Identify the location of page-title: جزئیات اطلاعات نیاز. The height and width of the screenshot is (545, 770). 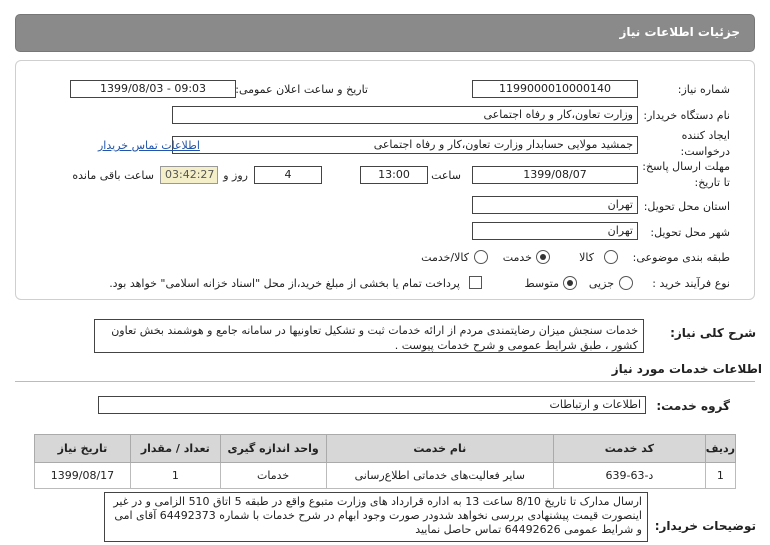
(679, 32).